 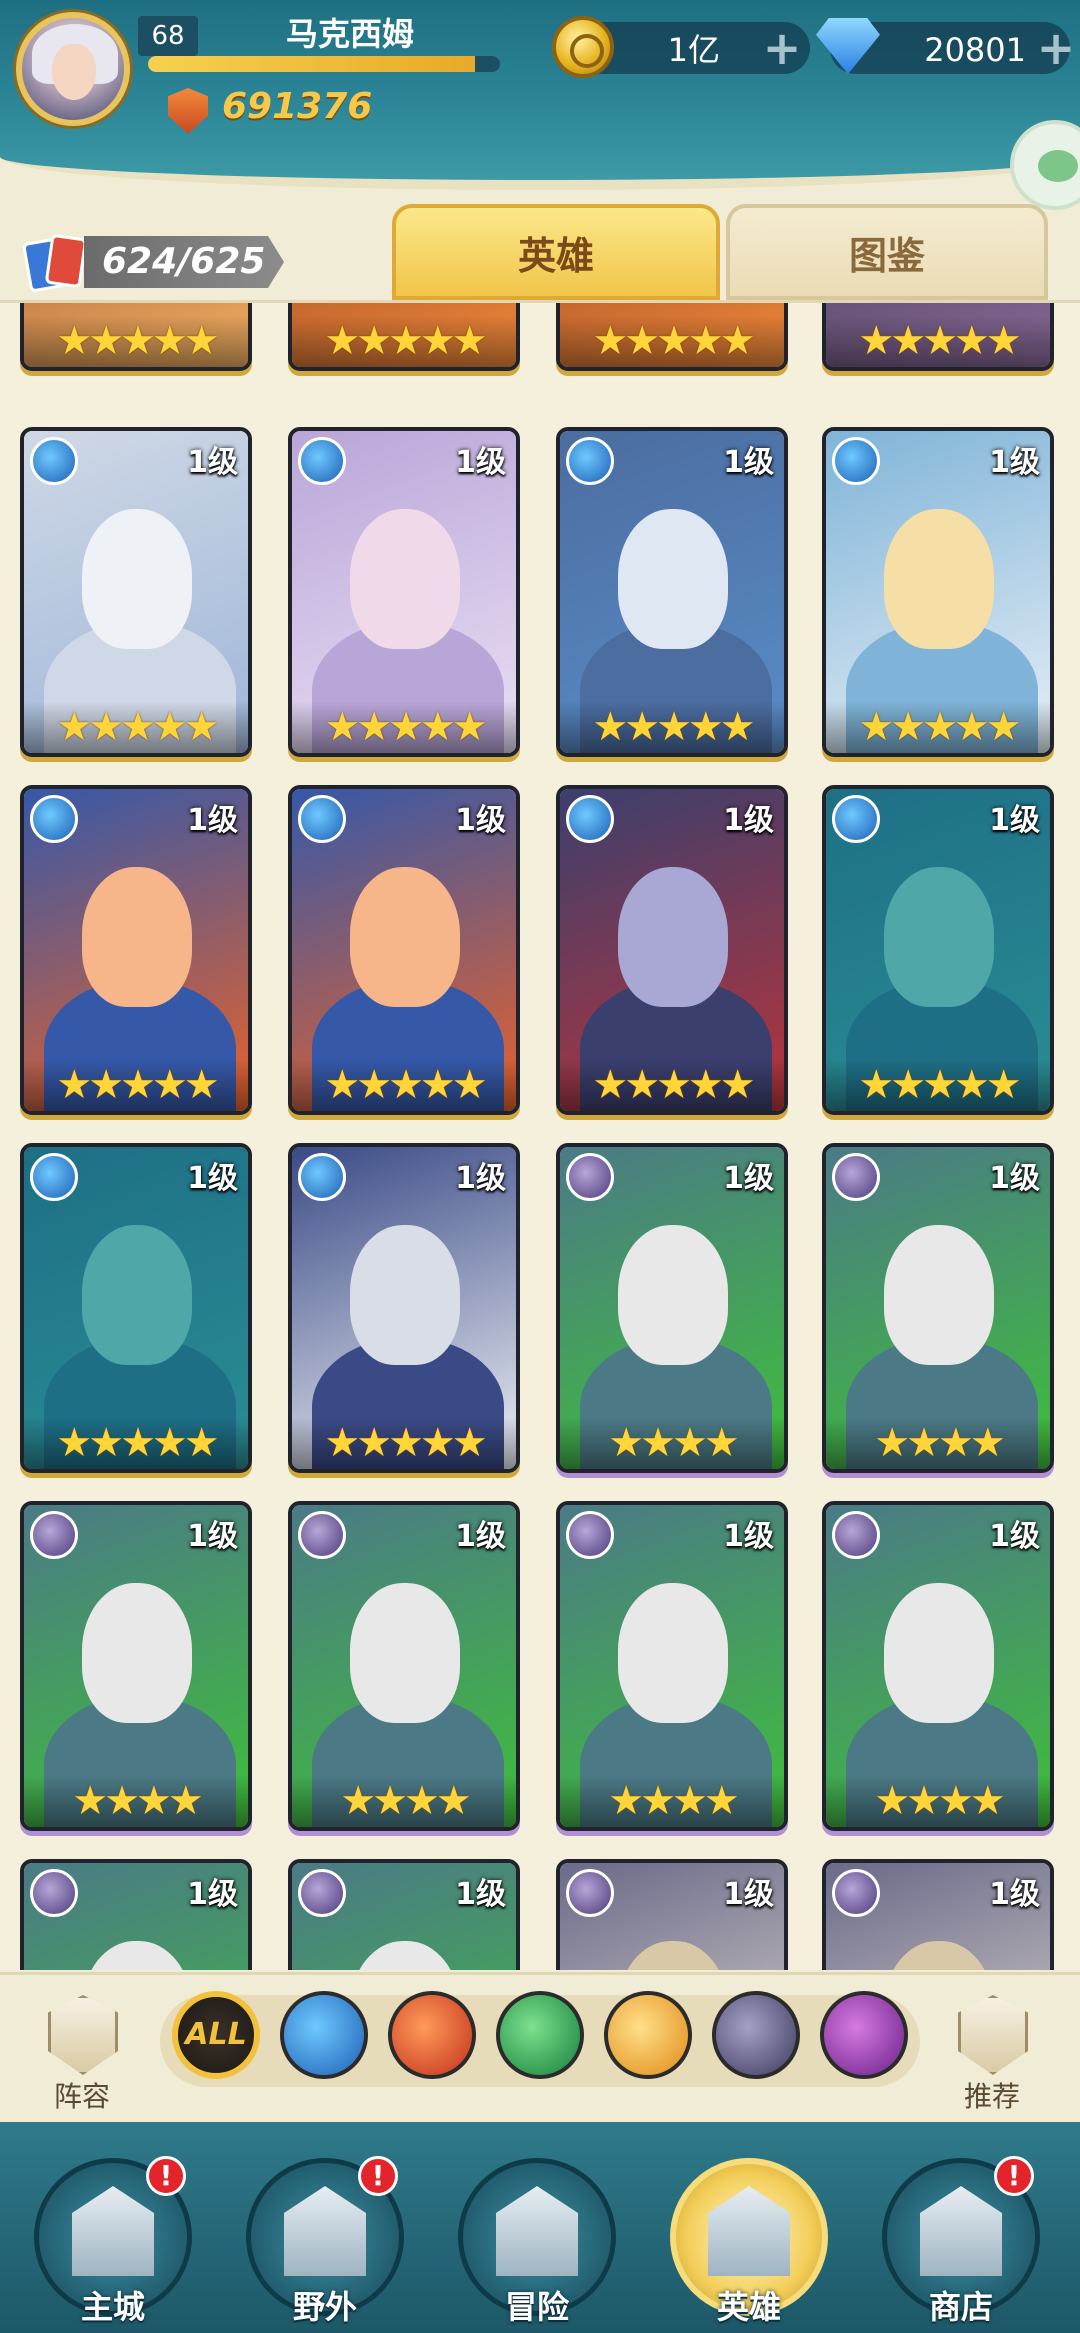 What do you see at coordinates (536, 2307) in the screenshot?
I see `nav-adventure-label: 冒险` at bounding box center [536, 2307].